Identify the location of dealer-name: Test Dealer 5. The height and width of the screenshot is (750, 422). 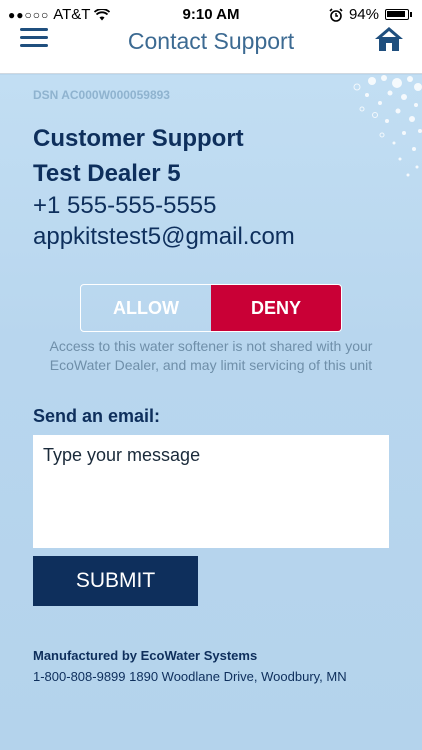
(107, 173).